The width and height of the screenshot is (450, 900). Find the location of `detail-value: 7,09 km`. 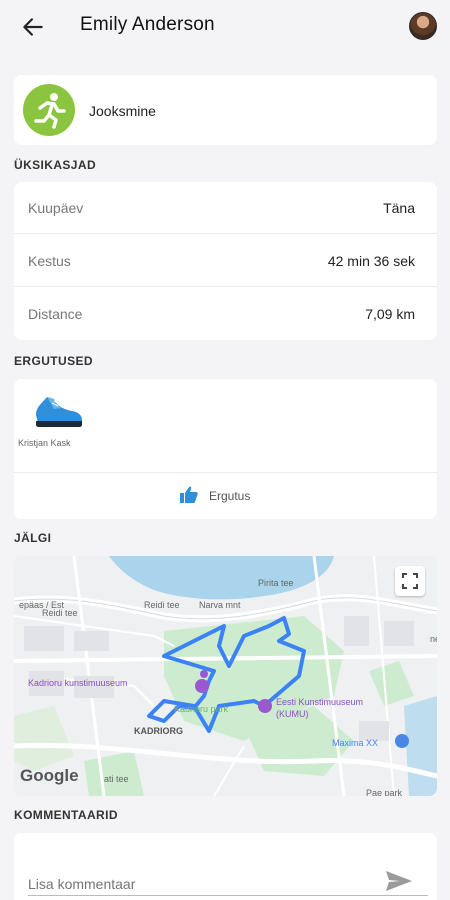

detail-value: 7,09 km is located at coordinates (390, 314).